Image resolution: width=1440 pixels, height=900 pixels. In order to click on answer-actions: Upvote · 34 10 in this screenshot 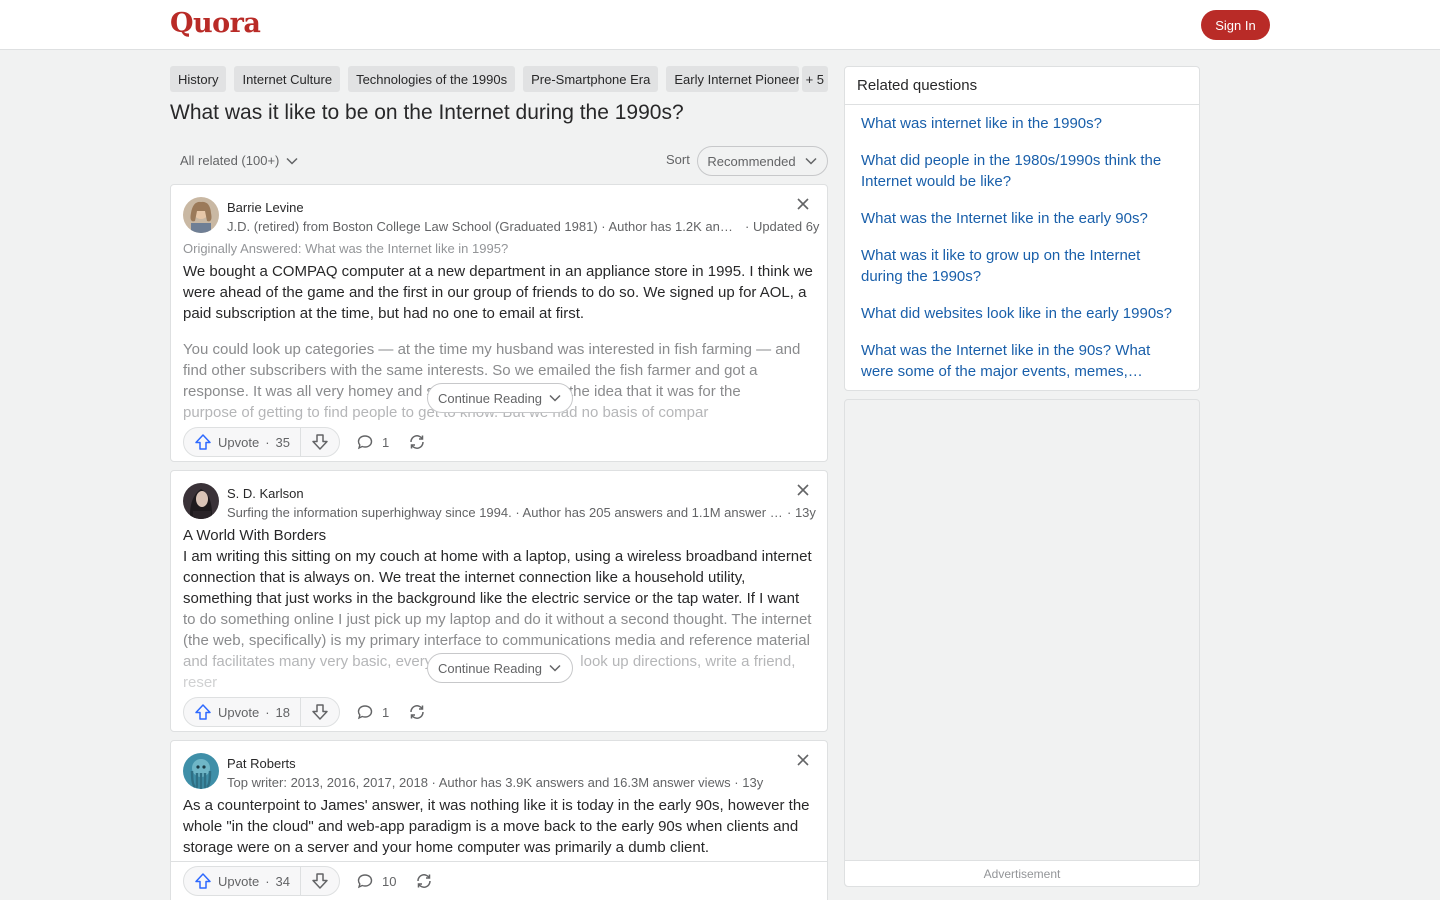, I will do `click(308, 881)`.